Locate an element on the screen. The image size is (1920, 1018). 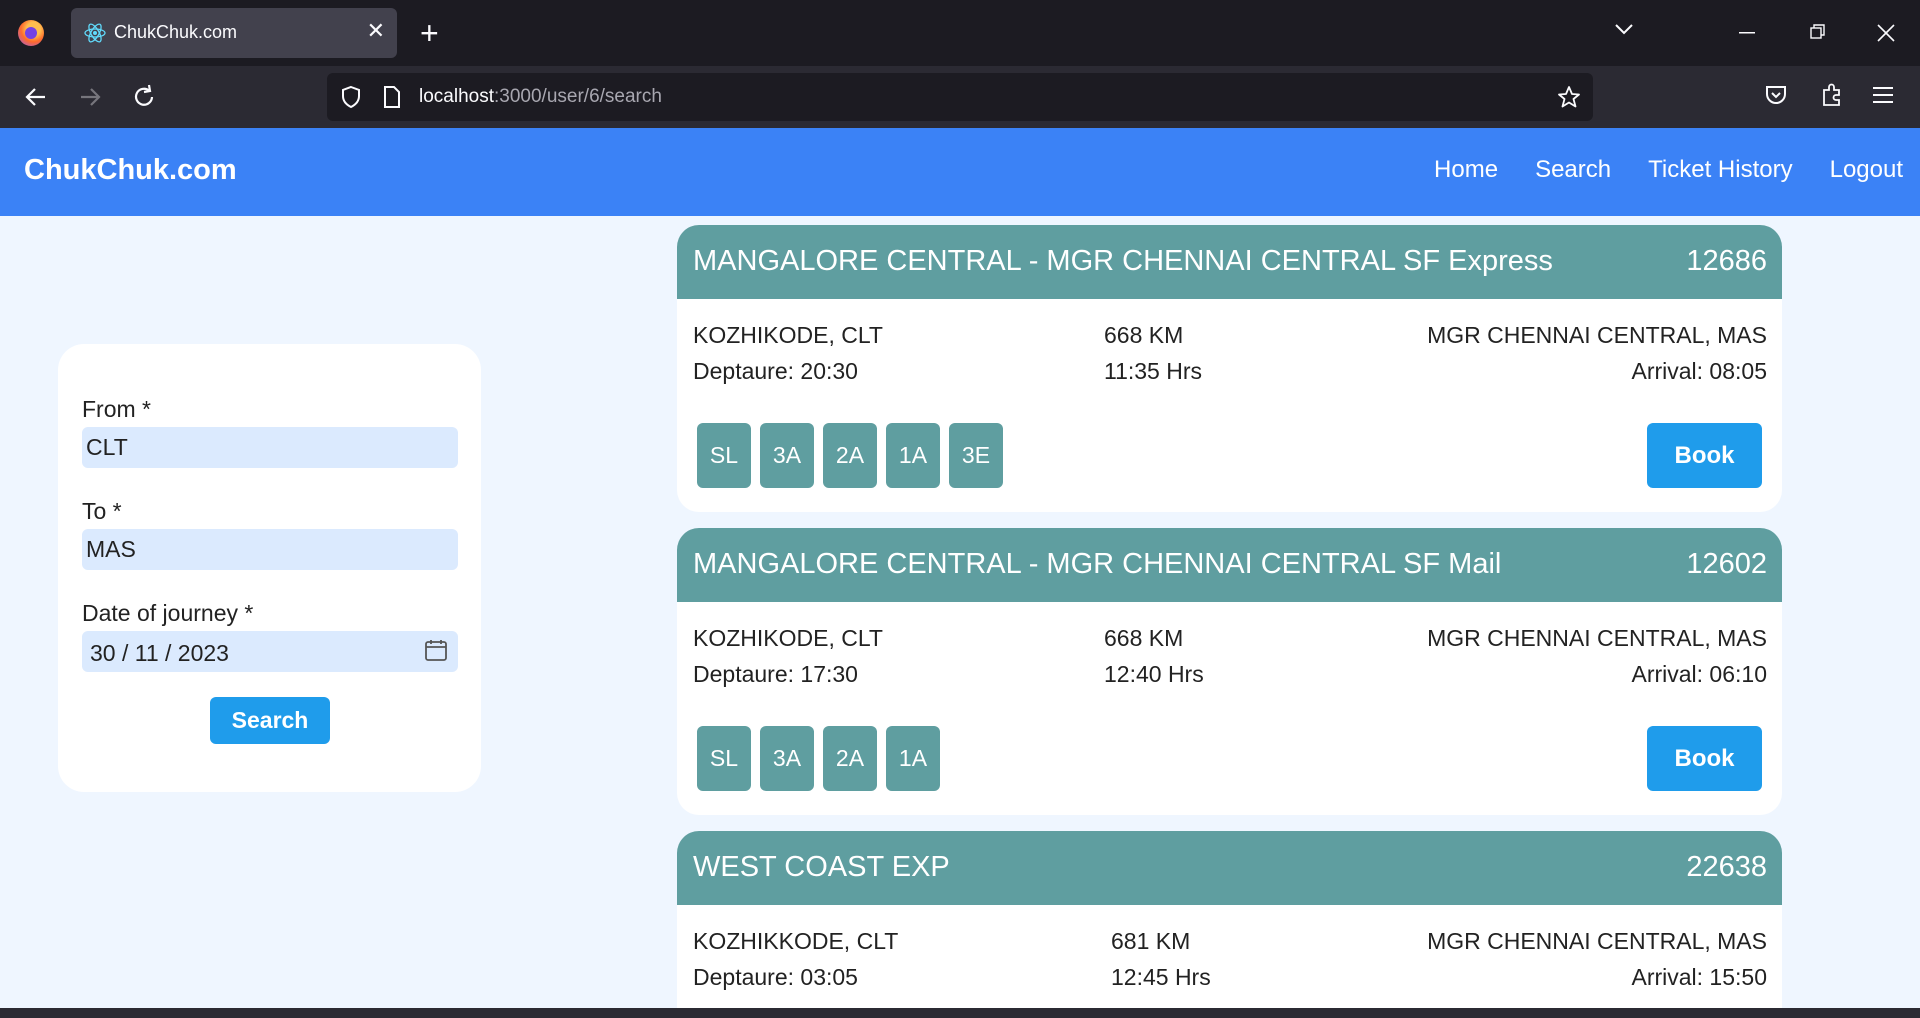
departure-time: Deptaure: 17:30 is located at coordinates (775, 674).